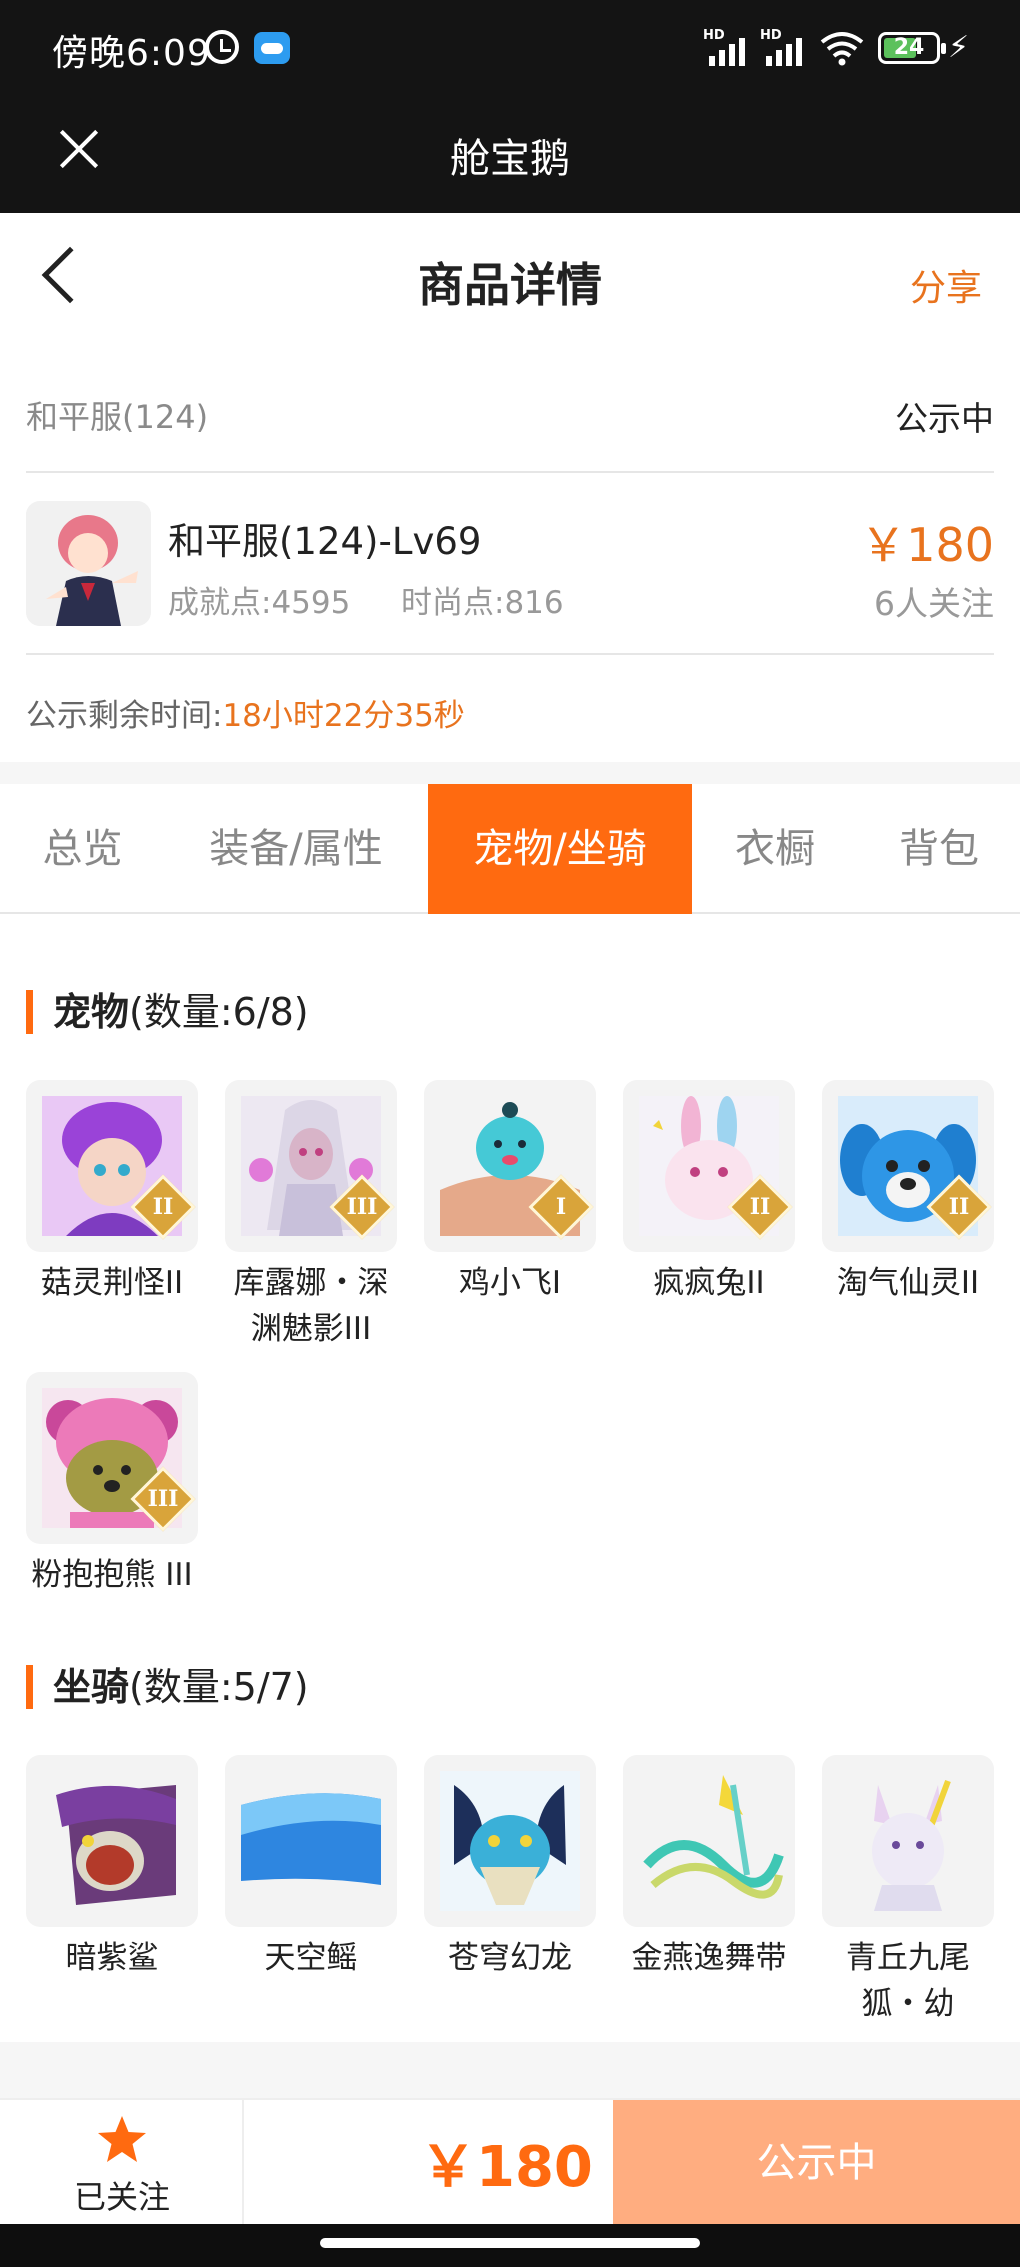 The image size is (1020, 2267). Describe the element at coordinates (510, 1958) in the screenshot. I see `mount-name: 苍穹幻龙` at that location.